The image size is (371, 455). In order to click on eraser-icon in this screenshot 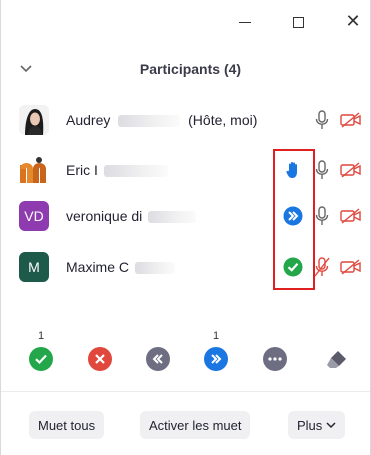, I will do `click(336, 359)`.